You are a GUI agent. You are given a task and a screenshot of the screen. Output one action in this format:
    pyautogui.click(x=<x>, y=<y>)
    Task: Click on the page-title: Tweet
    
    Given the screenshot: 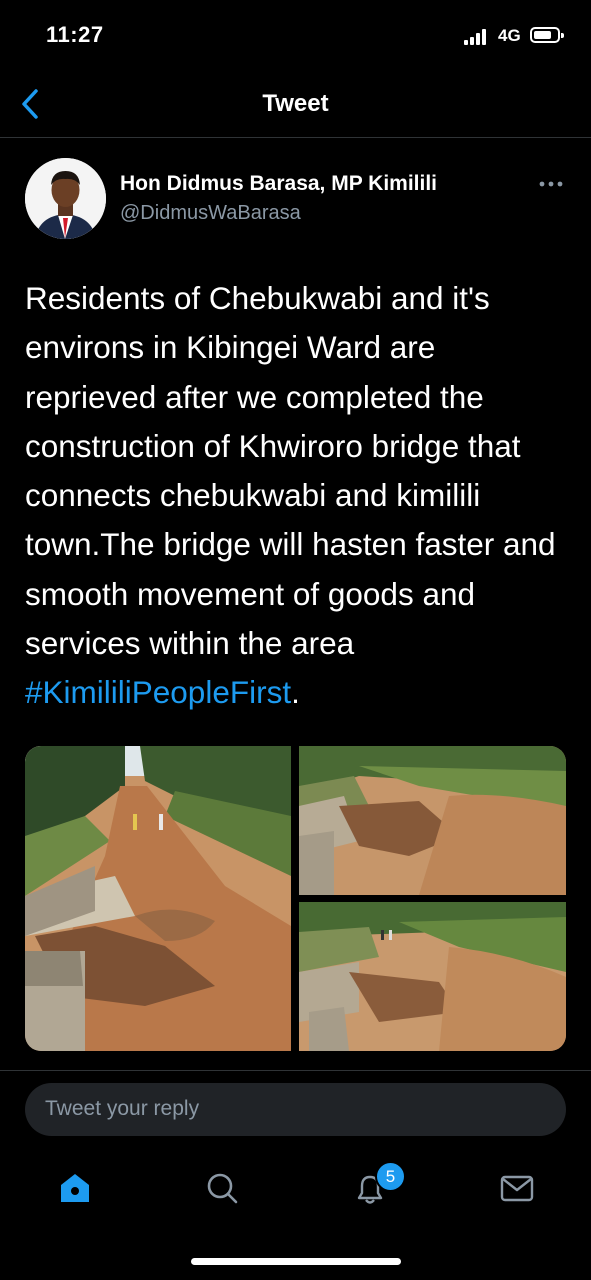 What is the action you would take?
    pyautogui.click(x=295, y=103)
    